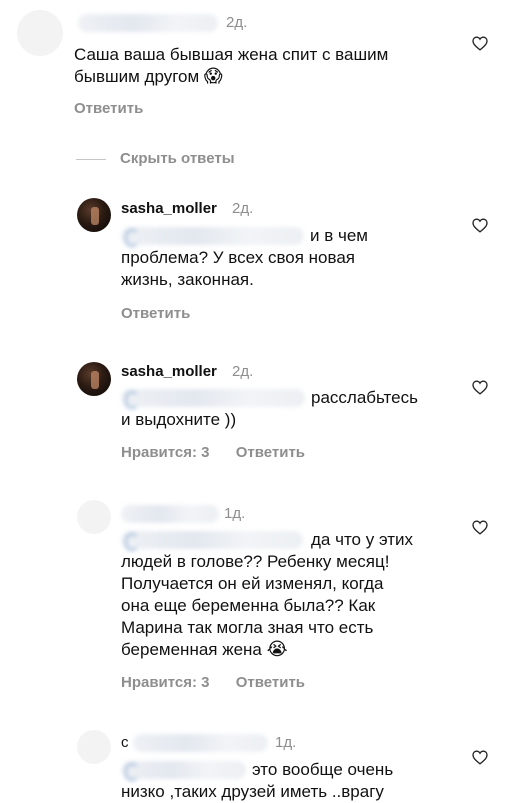  Describe the element at coordinates (91, 159) in the screenshot. I see `thread-divider` at that location.